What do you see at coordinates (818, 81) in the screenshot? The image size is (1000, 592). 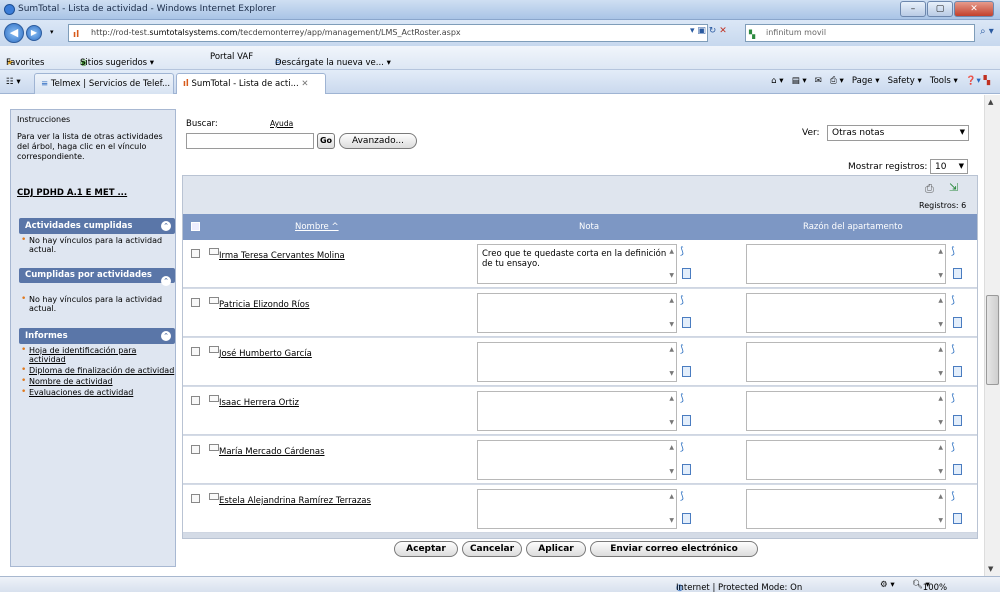 I see `mail-icon: ✉` at bounding box center [818, 81].